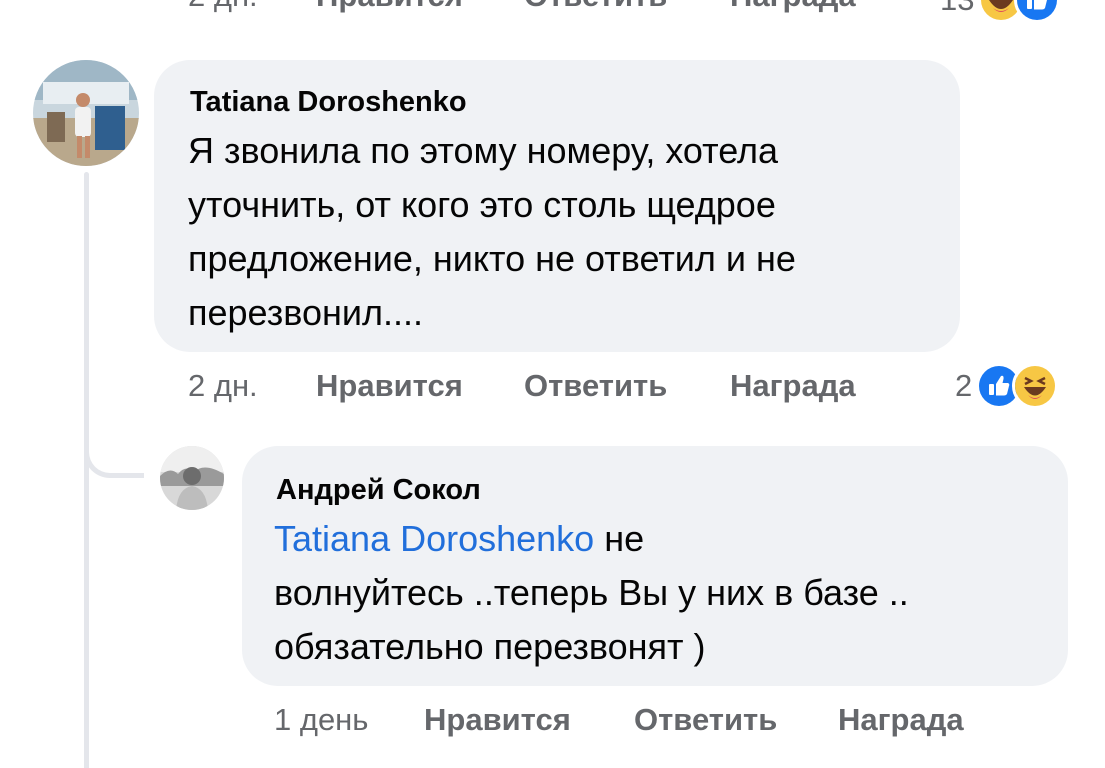  What do you see at coordinates (1000, 11) in the screenshot?
I see `reaction-summary: 13` at bounding box center [1000, 11].